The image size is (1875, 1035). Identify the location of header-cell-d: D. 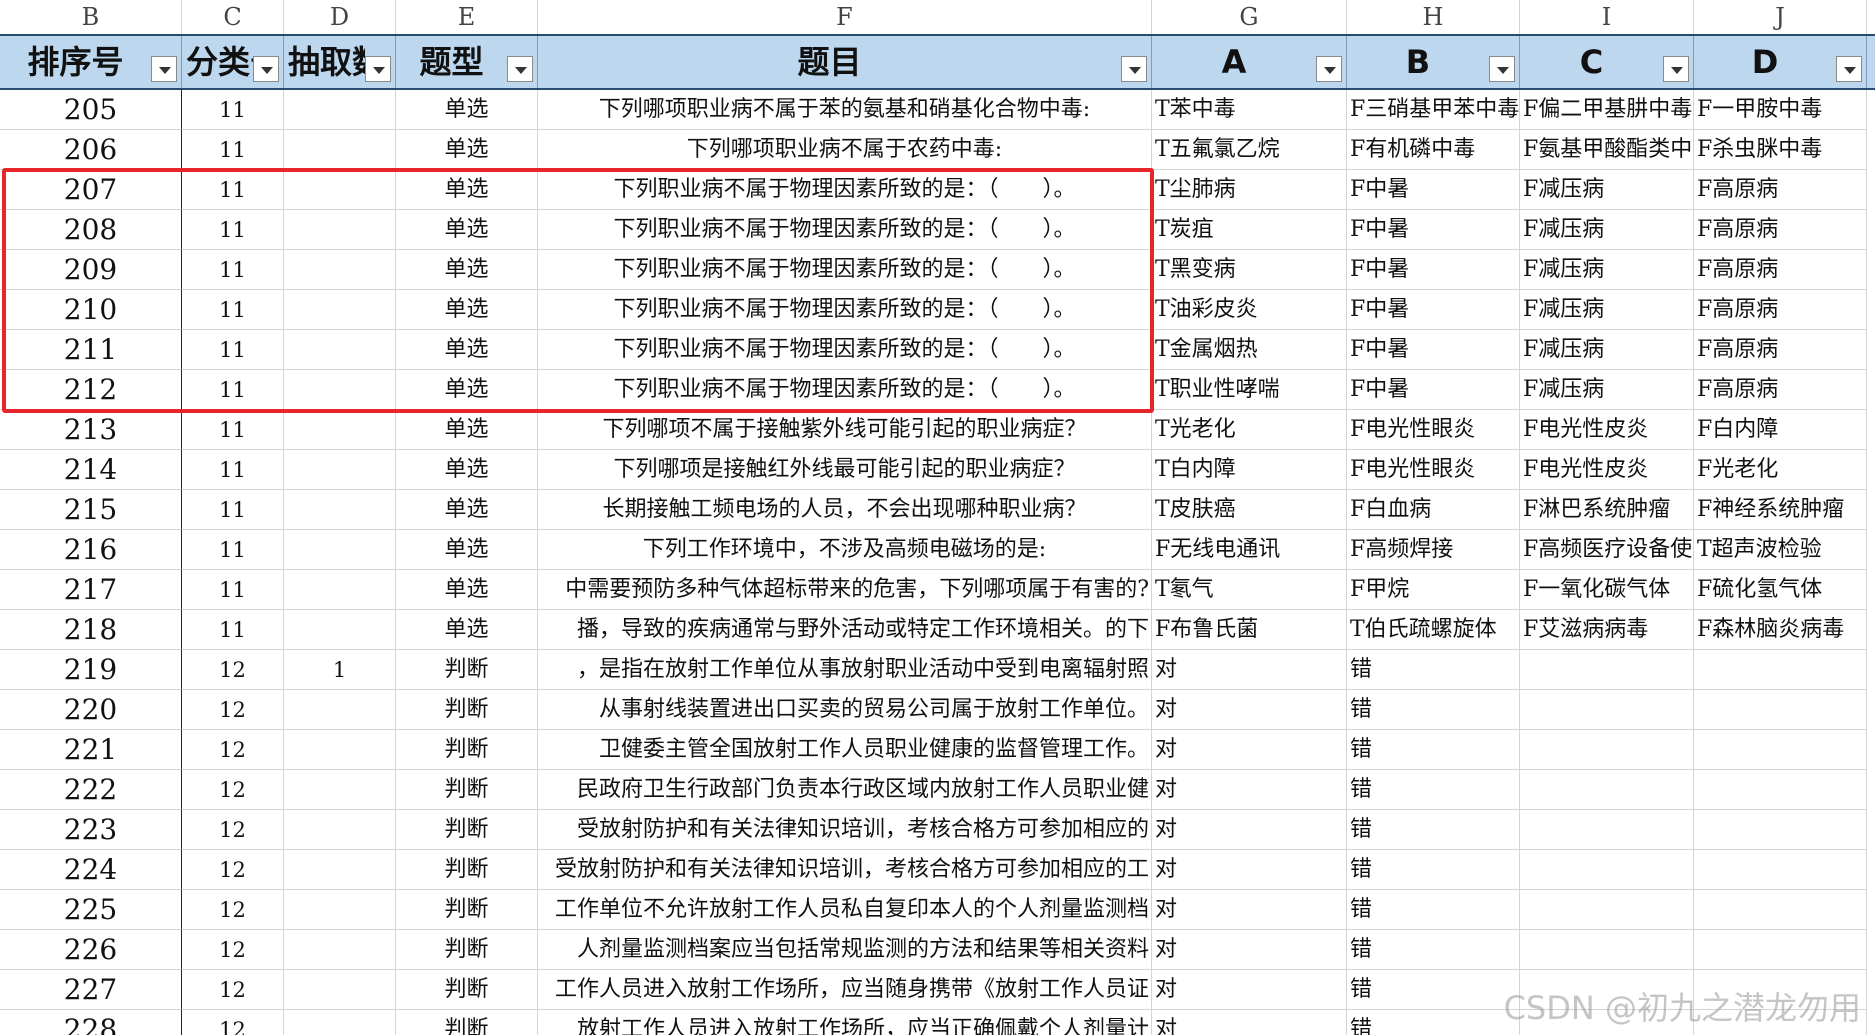
(1780, 62).